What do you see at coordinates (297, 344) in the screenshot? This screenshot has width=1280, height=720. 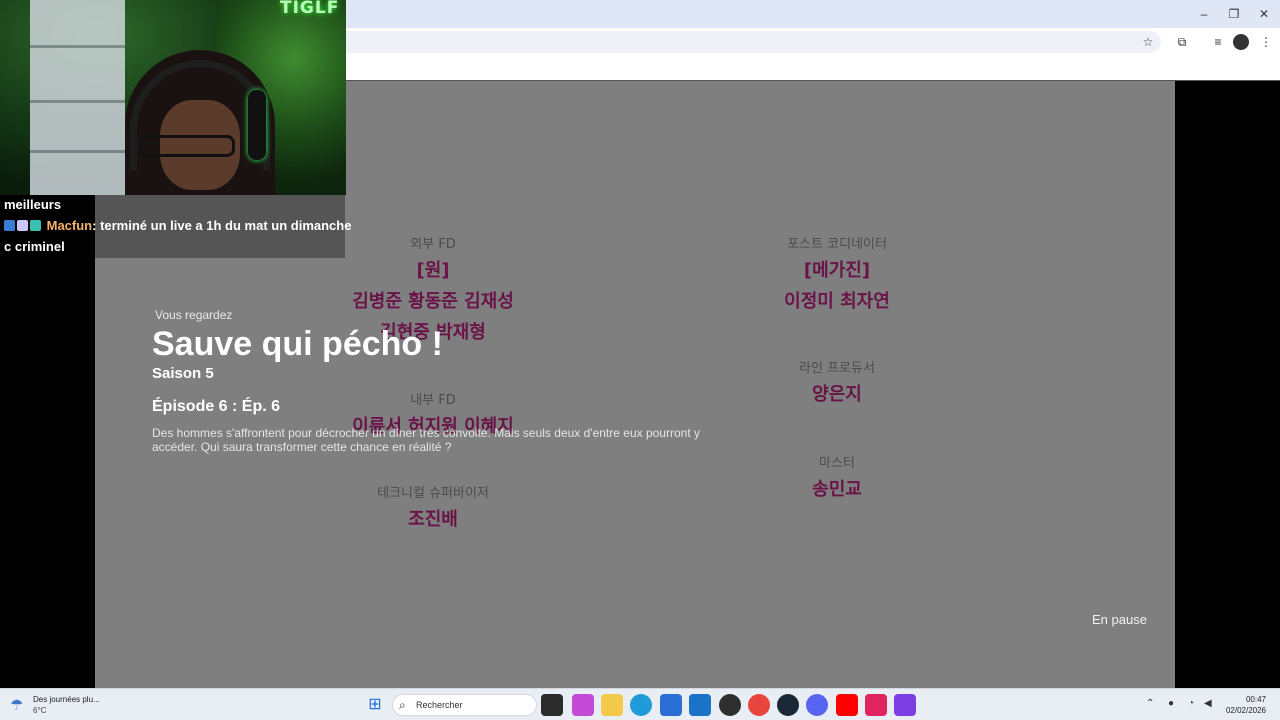 I see `show-title: Sauve qui pécho !` at bounding box center [297, 344].